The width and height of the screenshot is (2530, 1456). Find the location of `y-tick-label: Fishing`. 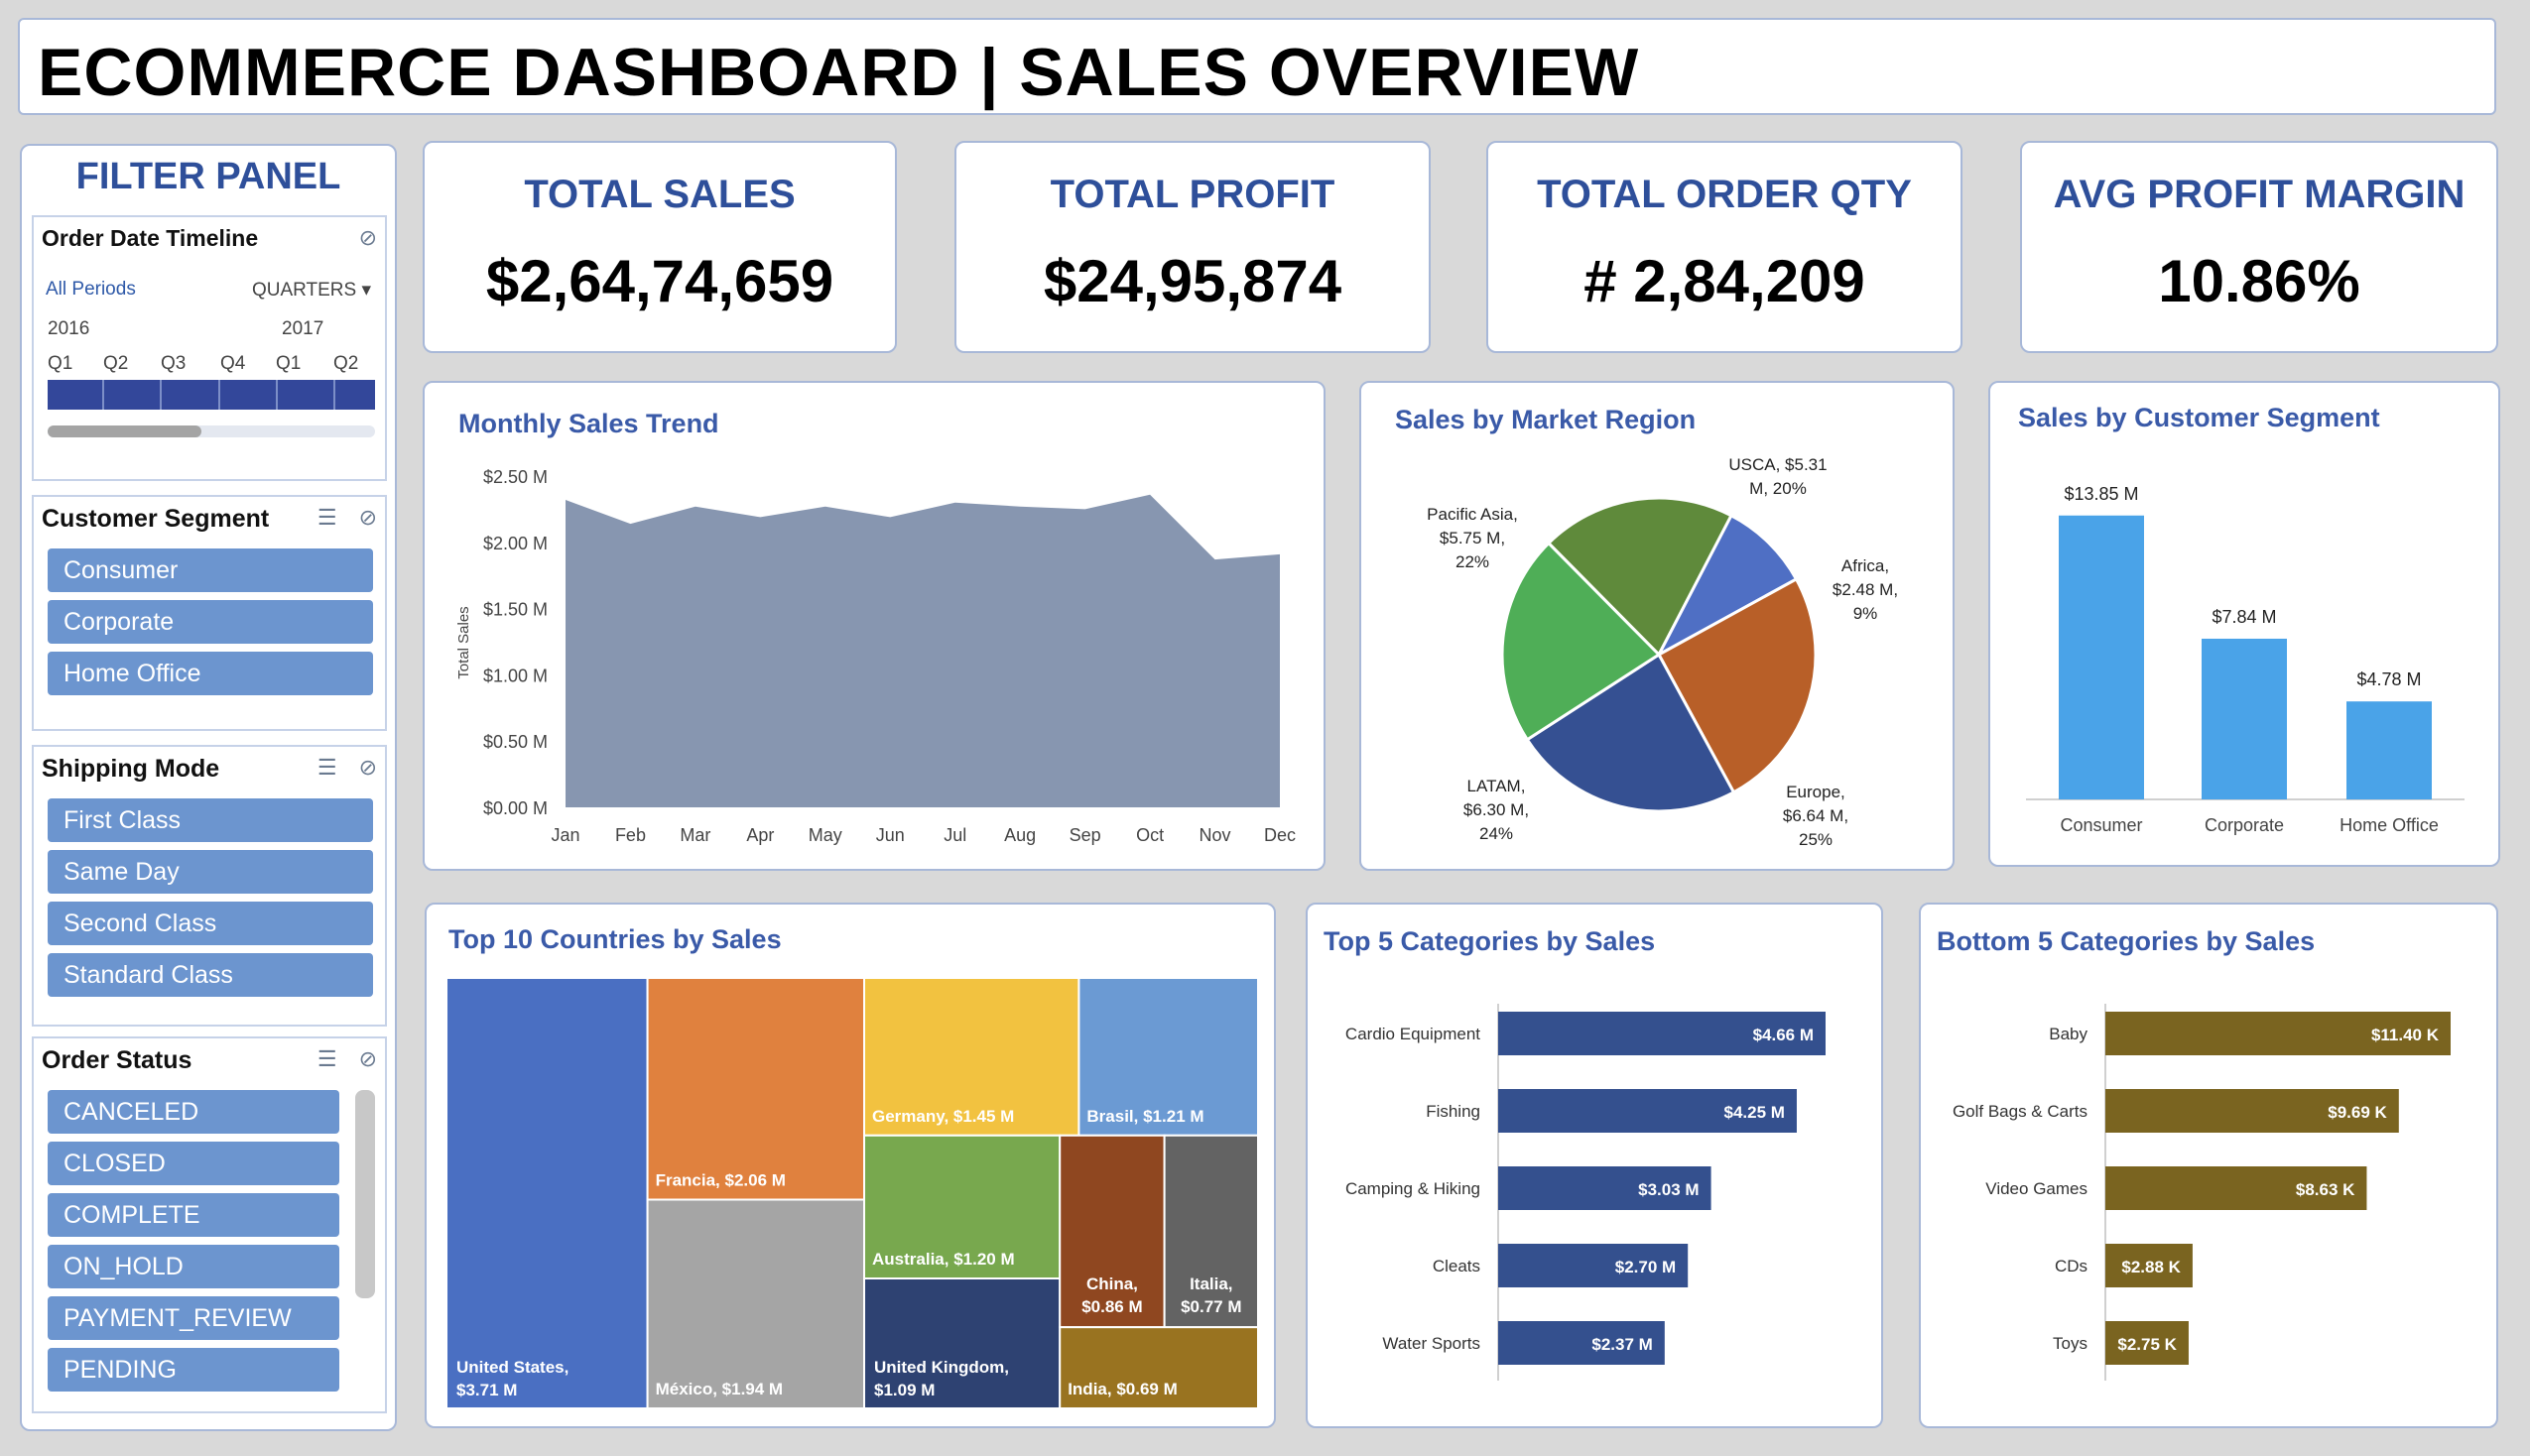

y-tick-label: Fishing is located at coordinates (1453, 1111).